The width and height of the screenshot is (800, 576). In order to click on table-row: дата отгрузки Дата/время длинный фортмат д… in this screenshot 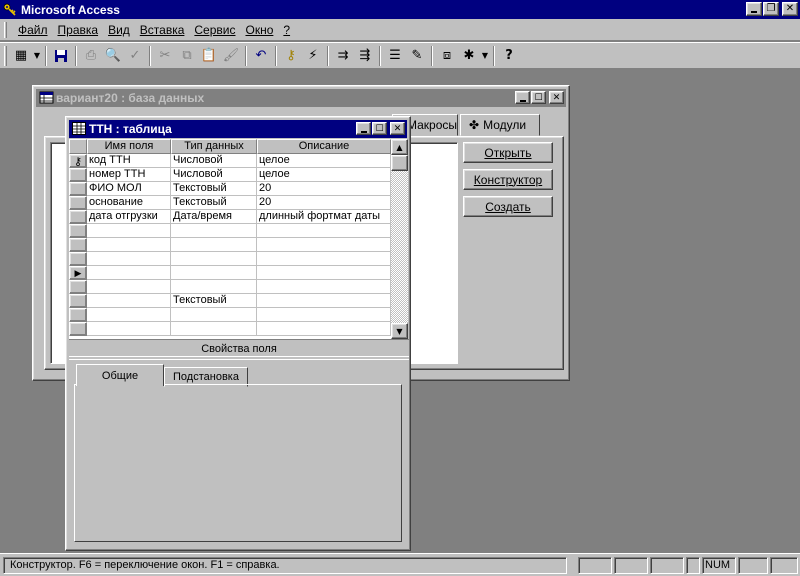, I will do `click(230, 217)`.